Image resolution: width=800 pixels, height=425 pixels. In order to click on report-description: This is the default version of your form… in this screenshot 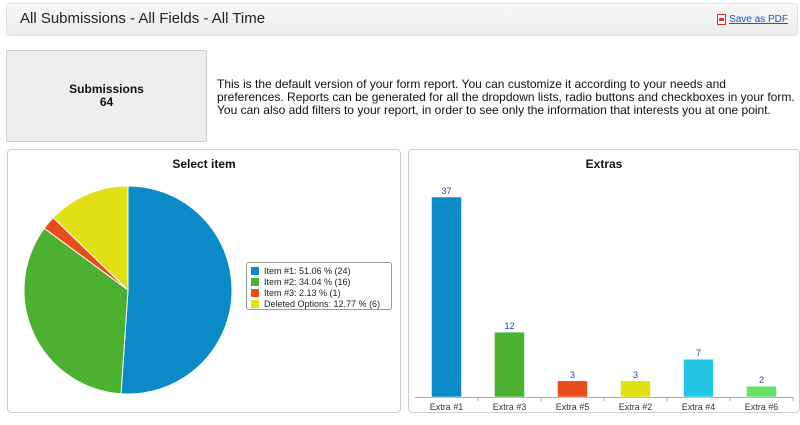, I will do `click(506, 97)`.